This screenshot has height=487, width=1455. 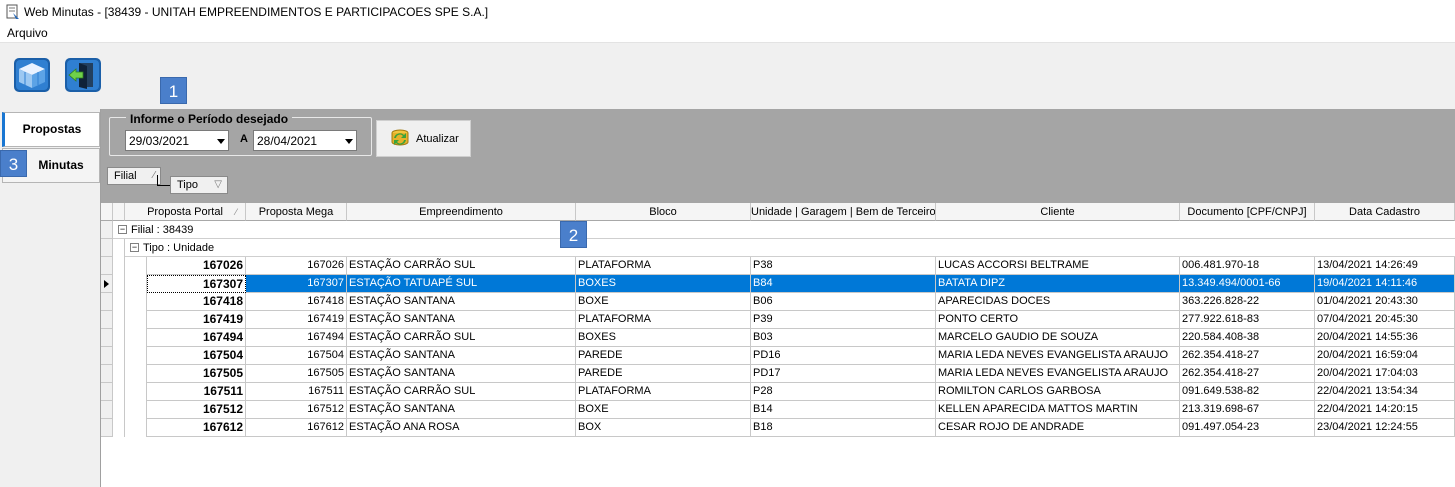 What do you see at coordinates (461, 284) in the screenshot?
I see `cell-empreendimento: ESTAÇÃO TATUAPÉ SUL` at bounding box center [461, 284].